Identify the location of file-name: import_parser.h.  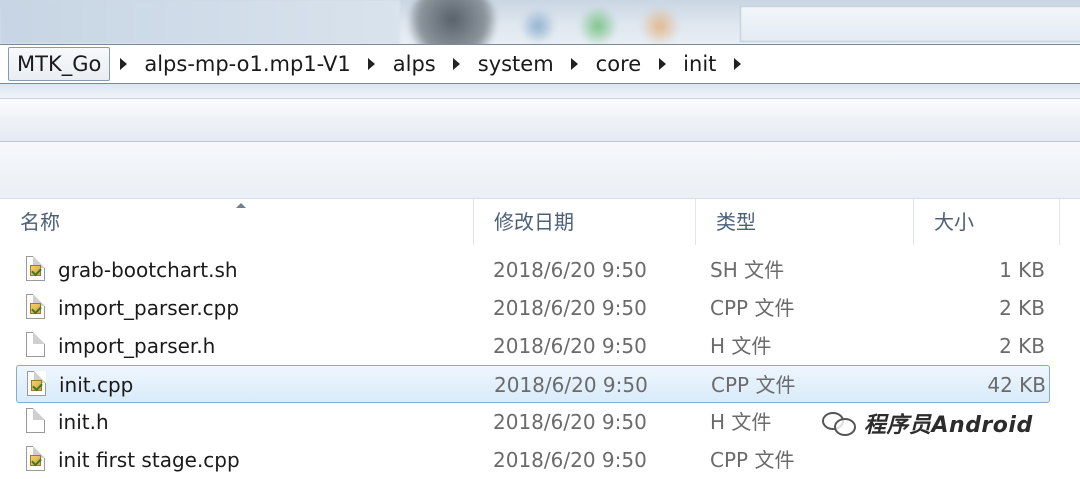
(137, 346).